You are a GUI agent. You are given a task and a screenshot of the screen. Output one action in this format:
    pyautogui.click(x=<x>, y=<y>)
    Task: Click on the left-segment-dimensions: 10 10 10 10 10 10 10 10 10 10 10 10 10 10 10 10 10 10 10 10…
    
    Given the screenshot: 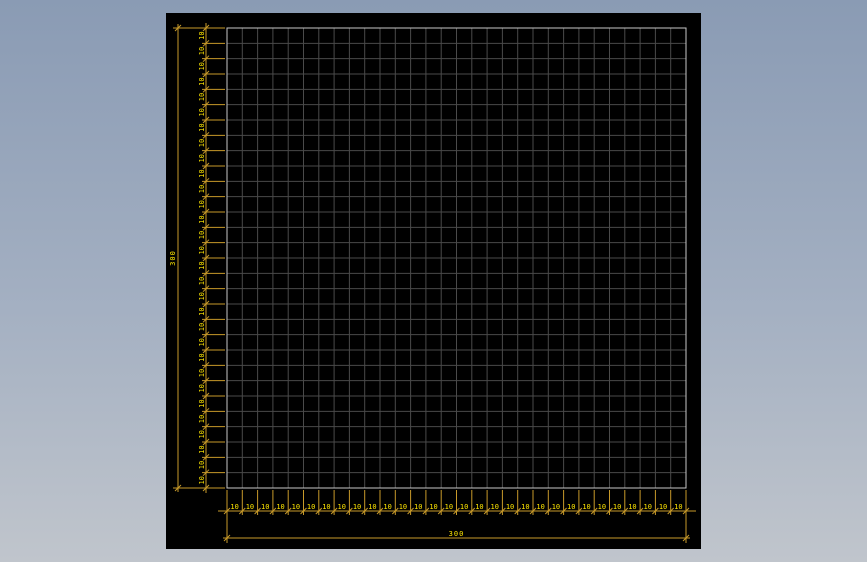 What is the action you would take?
    pyautogui.click(x=211, y=258)
    